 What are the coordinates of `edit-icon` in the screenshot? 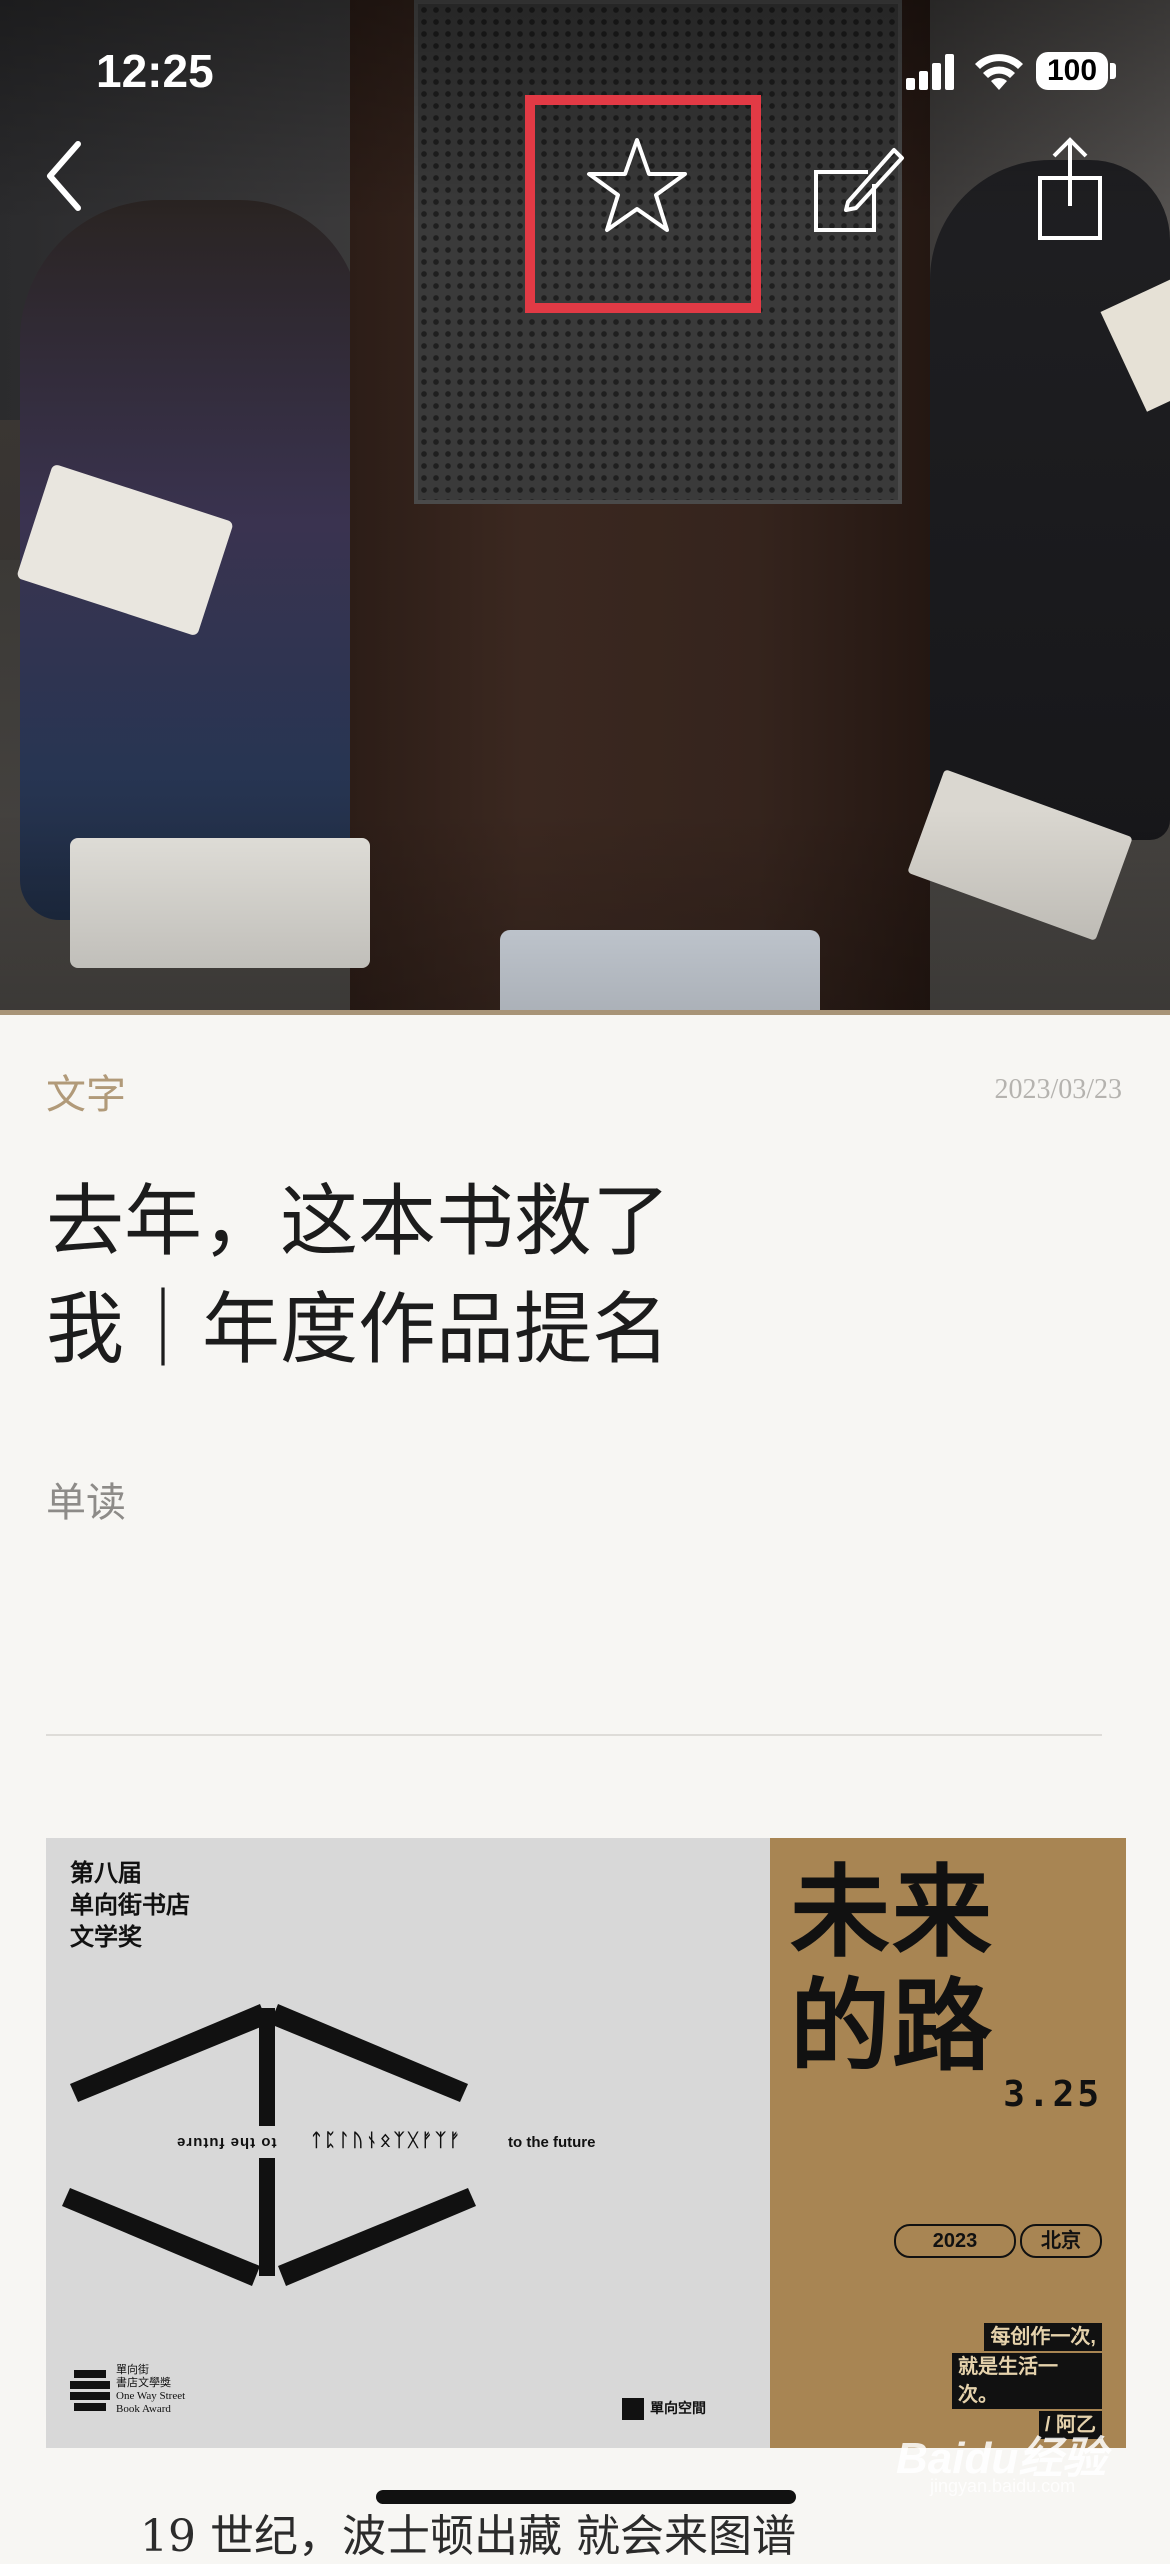 It's located at (858, 190).